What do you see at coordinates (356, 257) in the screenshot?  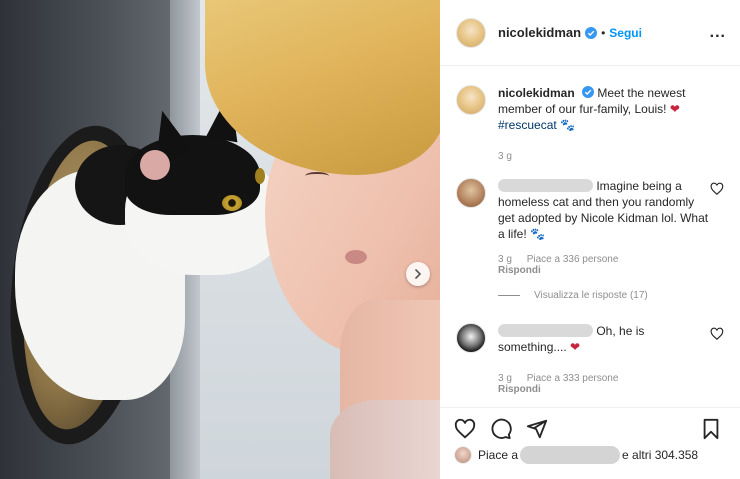 I see `image-woman-lips` at bounding box center [356, 257].